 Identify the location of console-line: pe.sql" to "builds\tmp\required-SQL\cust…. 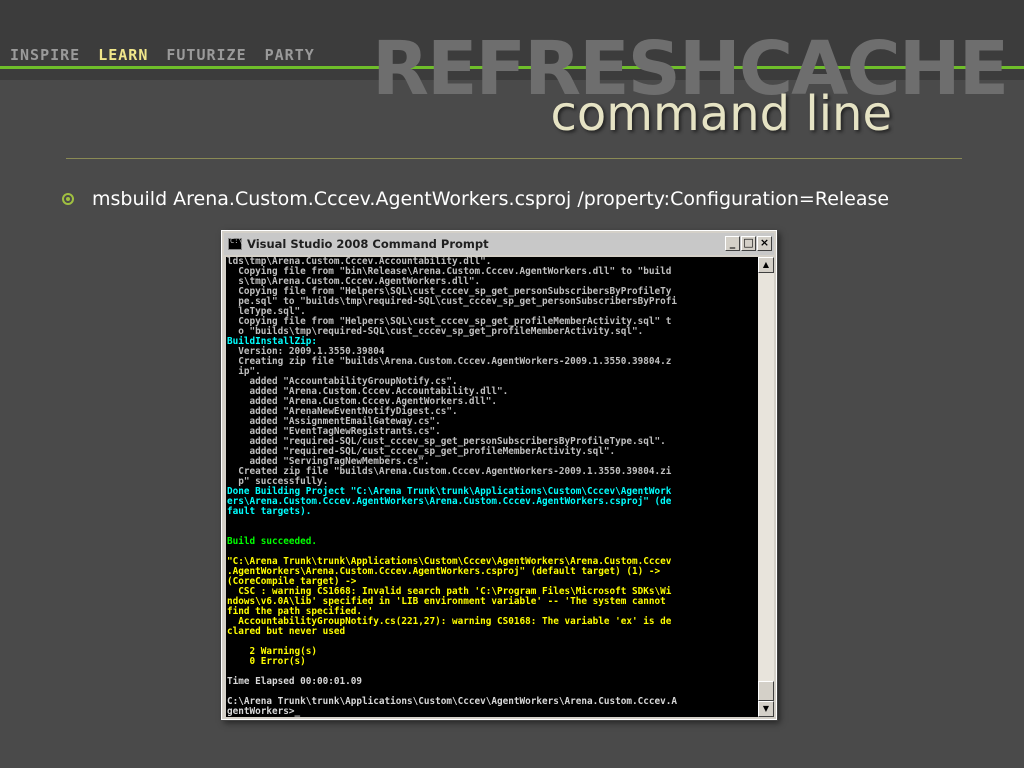
(452, 301).